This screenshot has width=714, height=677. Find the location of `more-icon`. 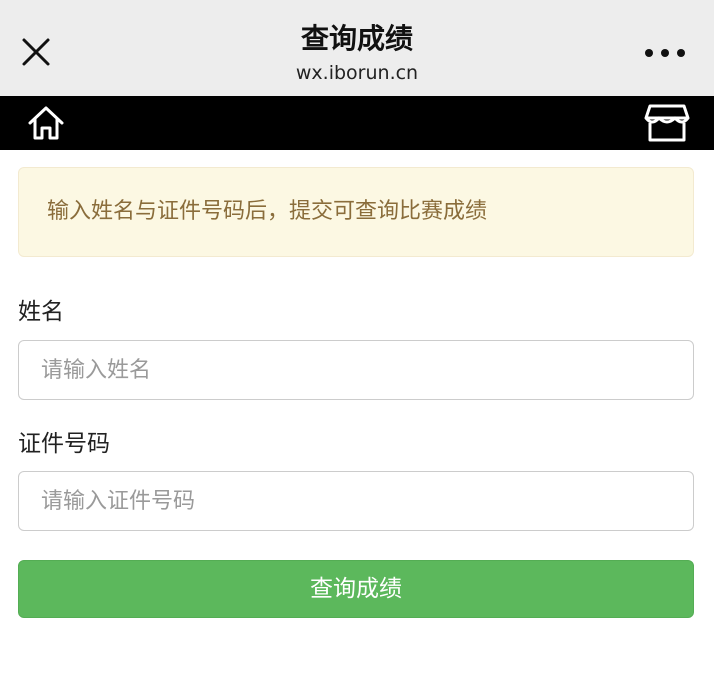

more-icon is located at coordinates (665, 53).